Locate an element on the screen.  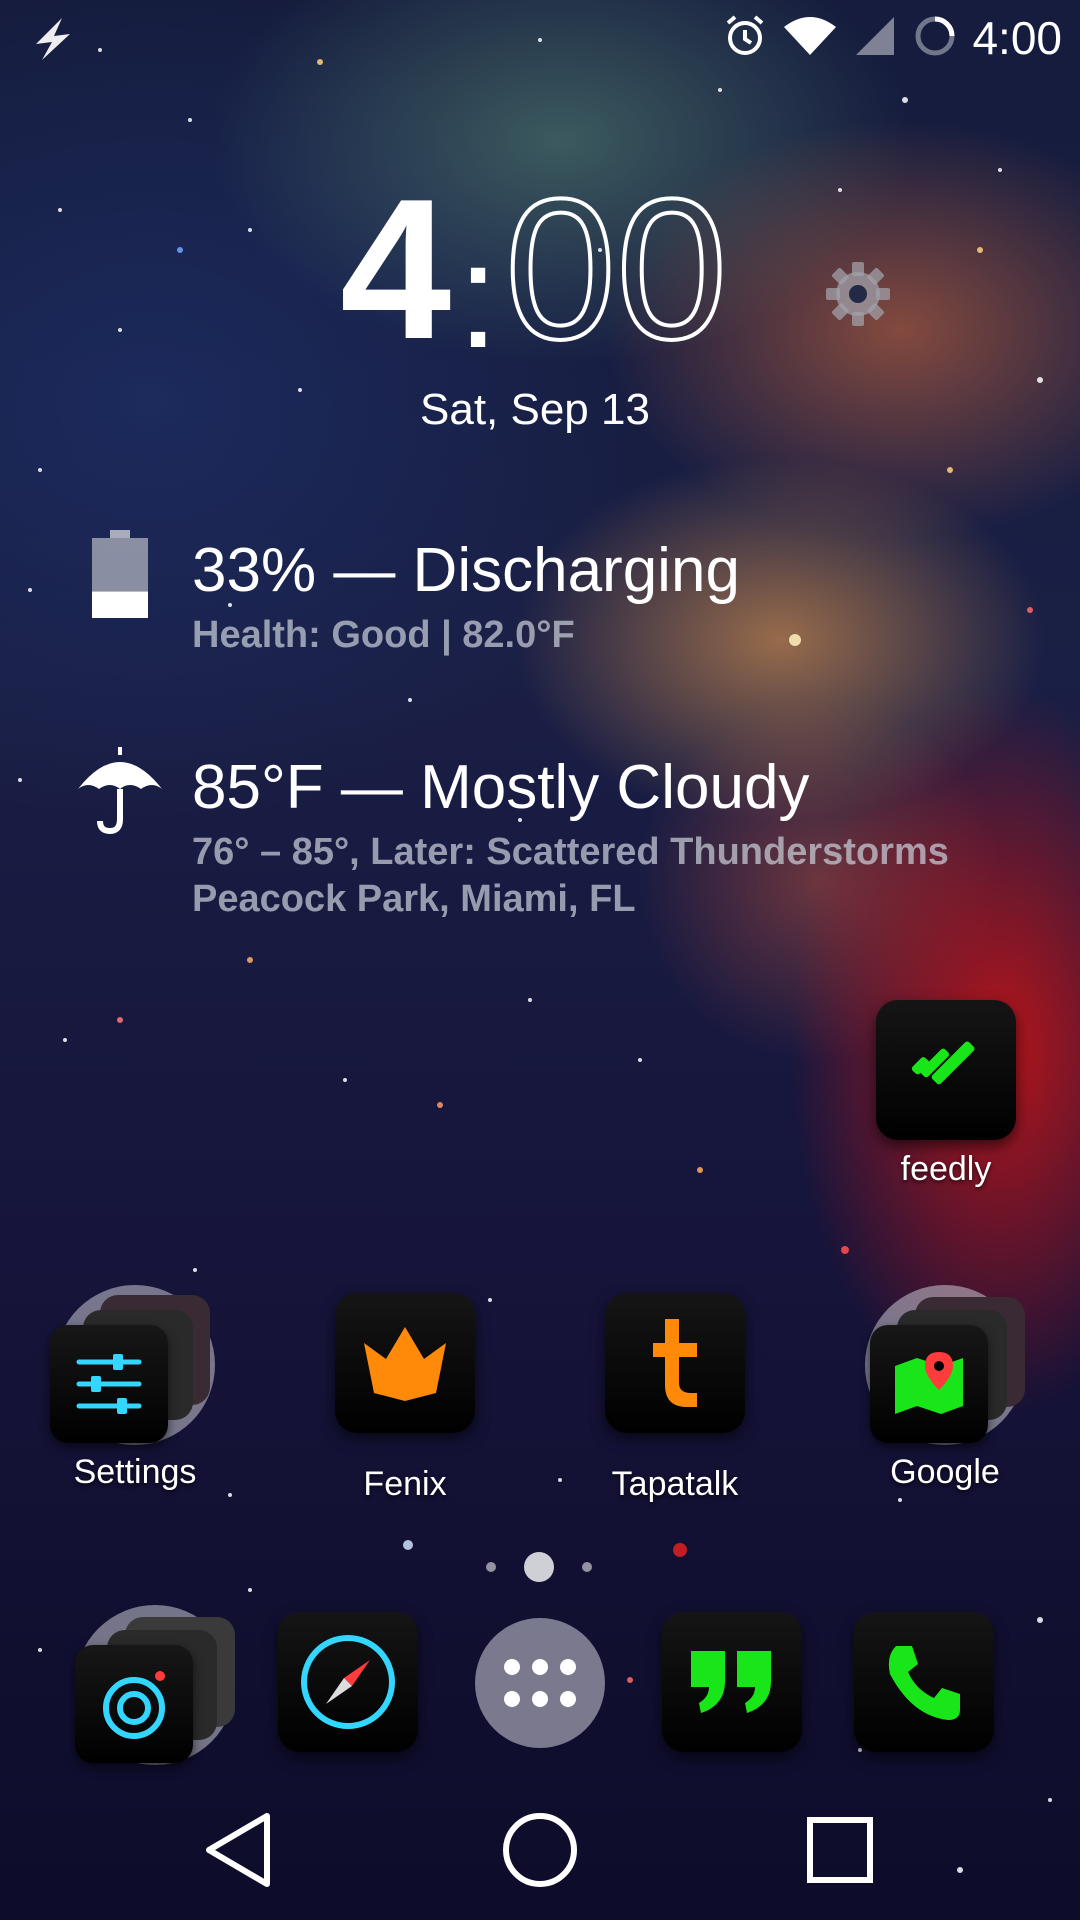
dock-browser is located at coordinates (348, 1682).